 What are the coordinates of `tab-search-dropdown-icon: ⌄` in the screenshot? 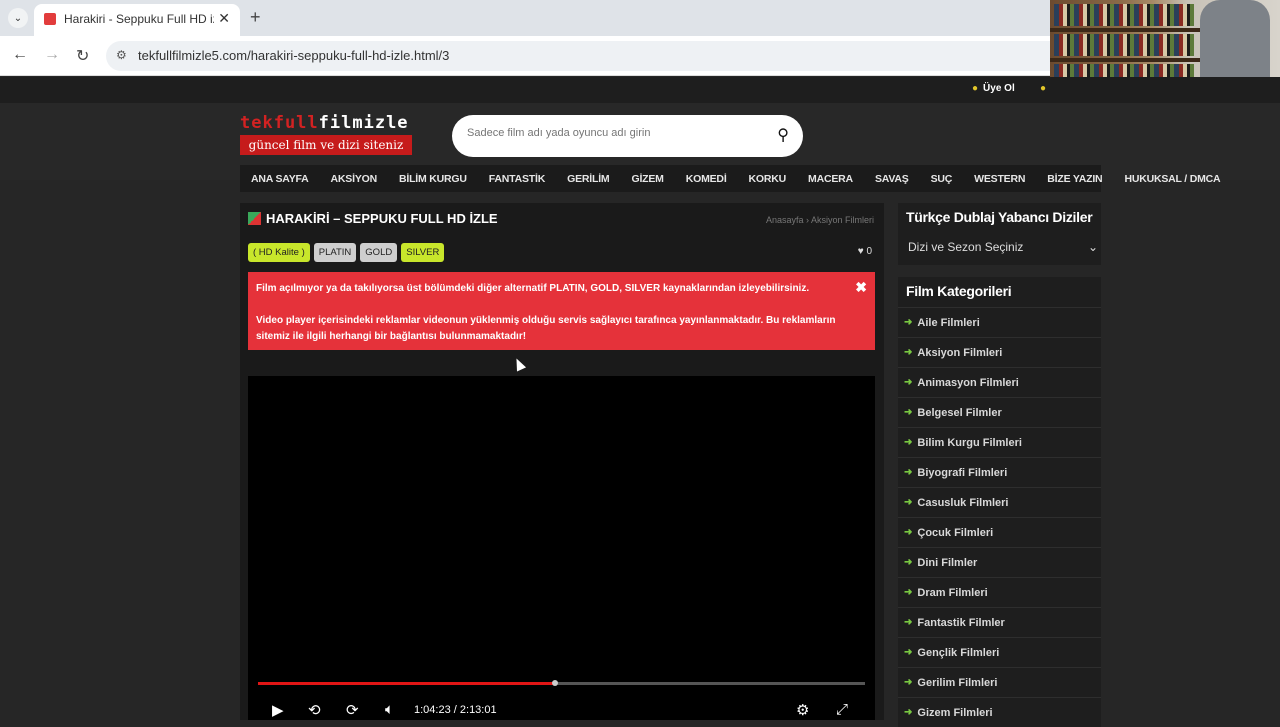 It's located at (18, 18).